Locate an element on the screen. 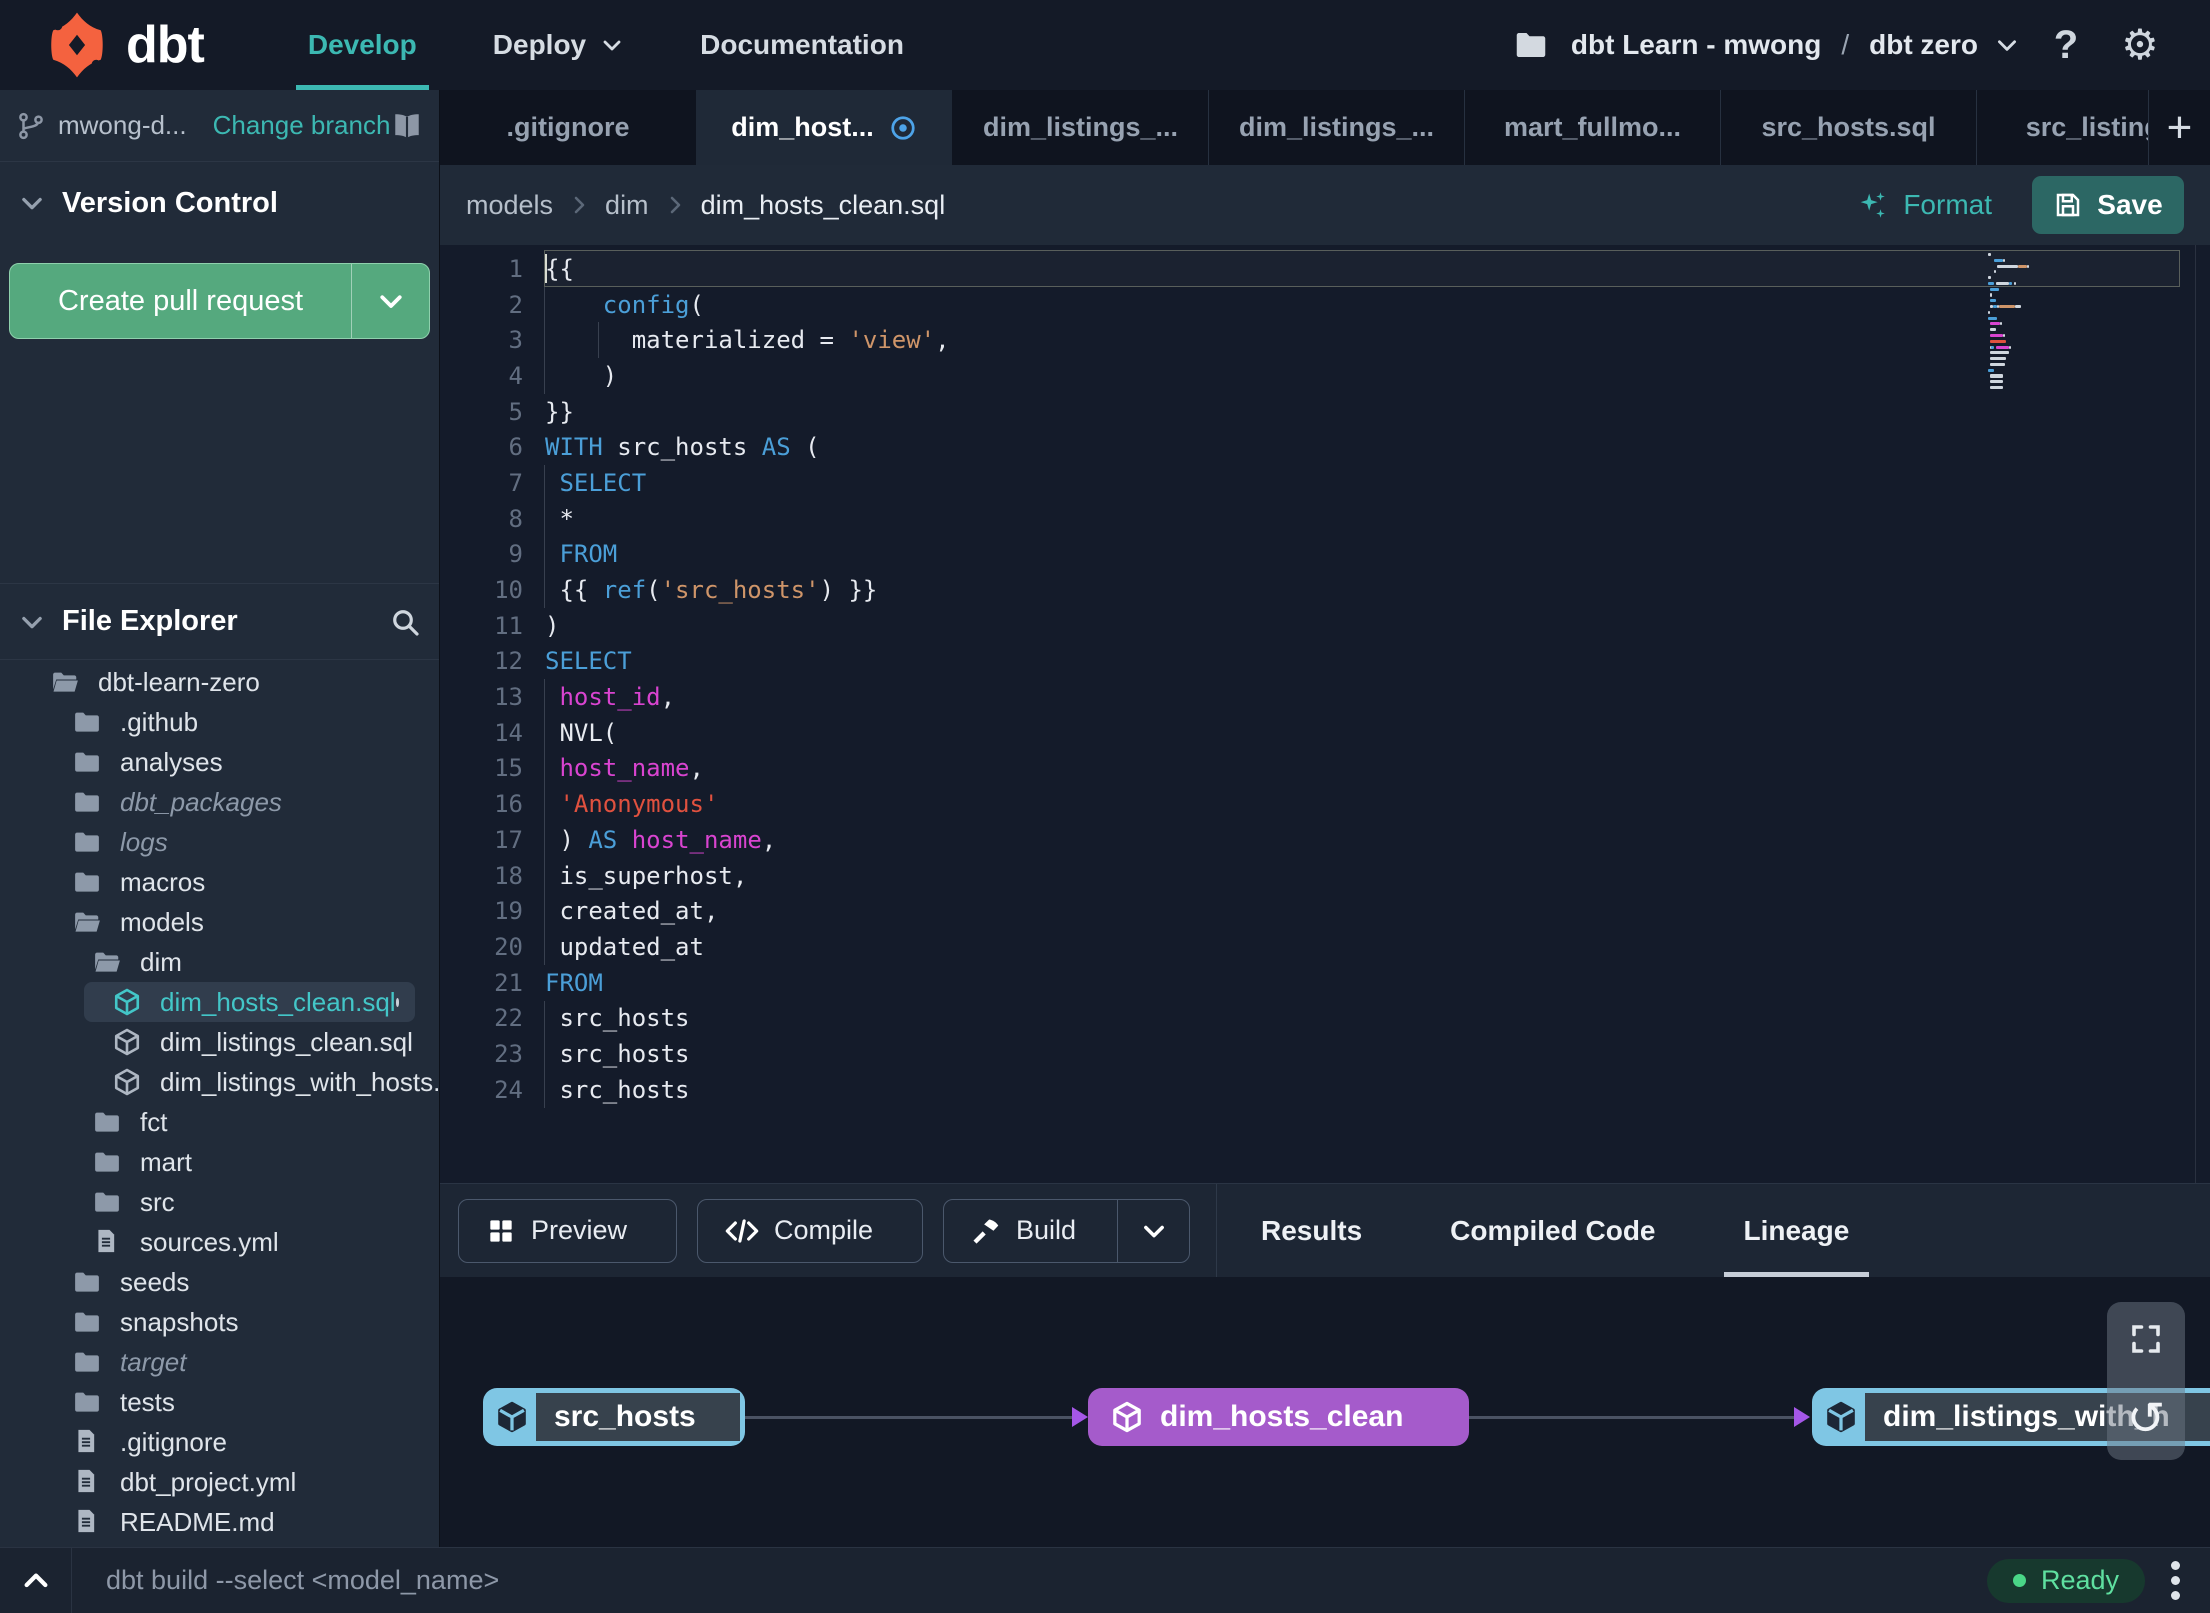 The height and width of the screenshot is (1613, 2210). search-icon is located at coordinates (405, 622).